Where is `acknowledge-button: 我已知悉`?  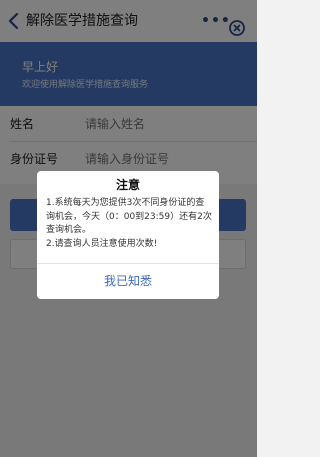
acknowledge-button: 我已知悉 is located at coordinates (128, 281).